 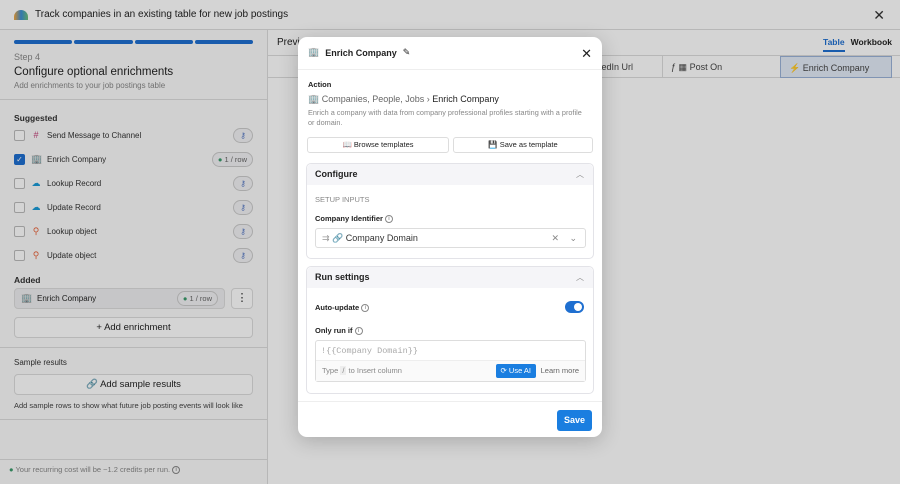 I want to click on book-icon: 📖, so click(x=347, y=144).